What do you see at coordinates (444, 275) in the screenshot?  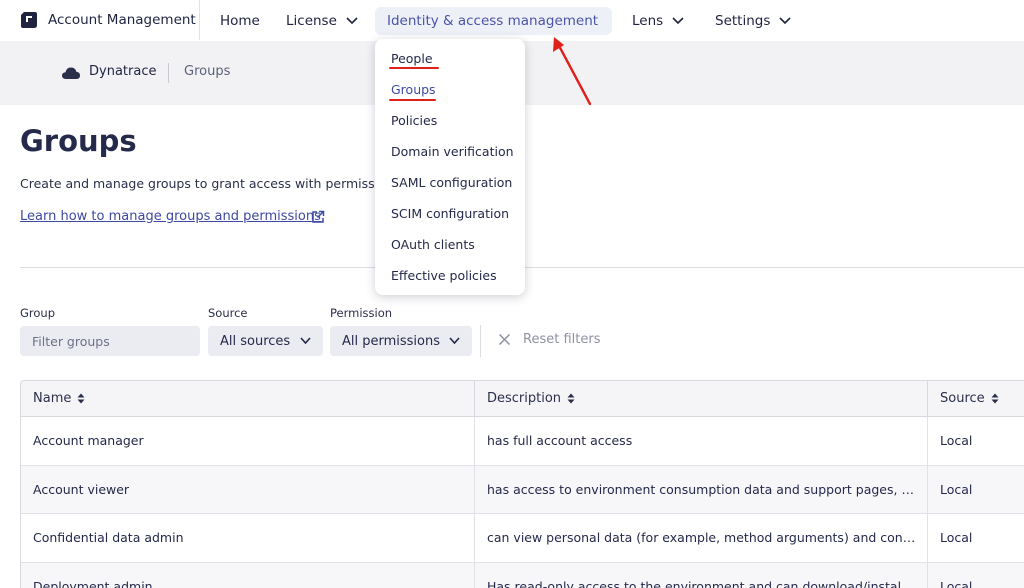 I see `menu-item-effective-policies: Effective policies` at bounding box center [444, 275].